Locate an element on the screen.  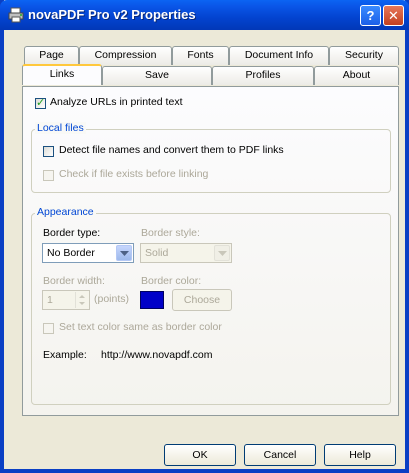
title-close-button: ✕ is located at coordinates (393, 15).